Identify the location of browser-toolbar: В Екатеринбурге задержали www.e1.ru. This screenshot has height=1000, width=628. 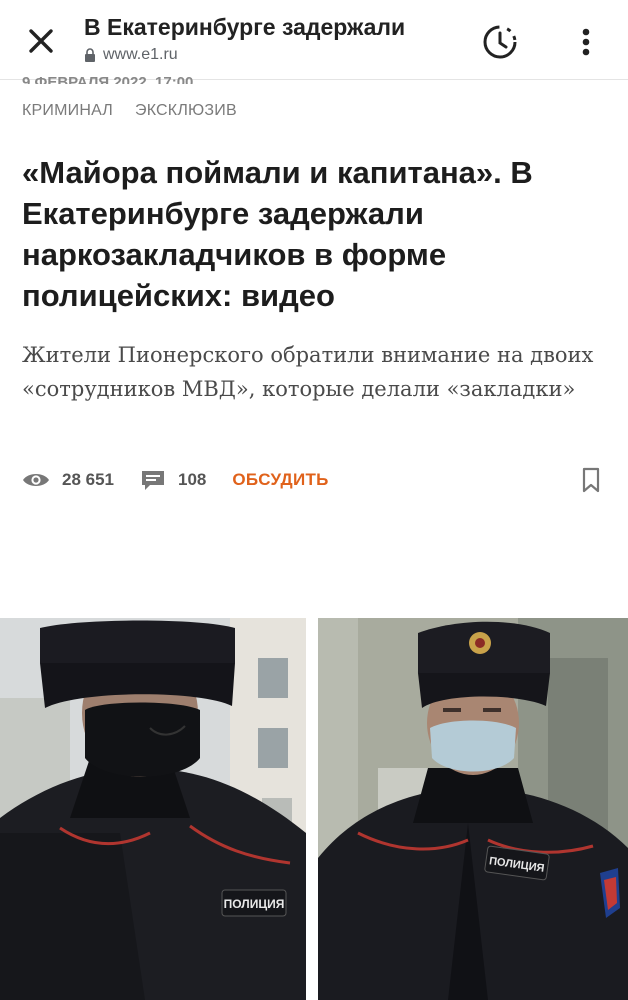
(314, 40).